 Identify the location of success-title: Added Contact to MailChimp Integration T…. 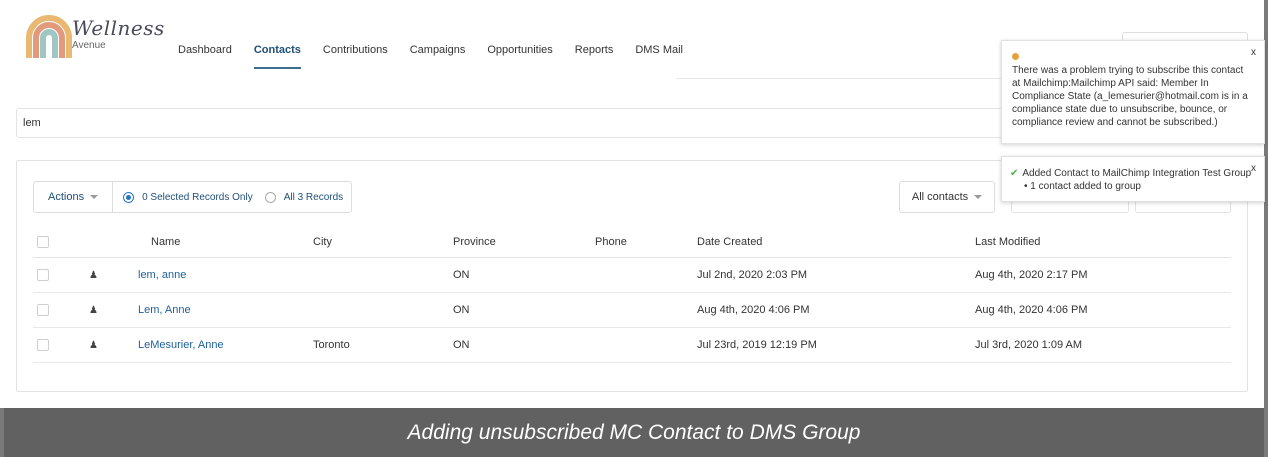
(1137, 173).